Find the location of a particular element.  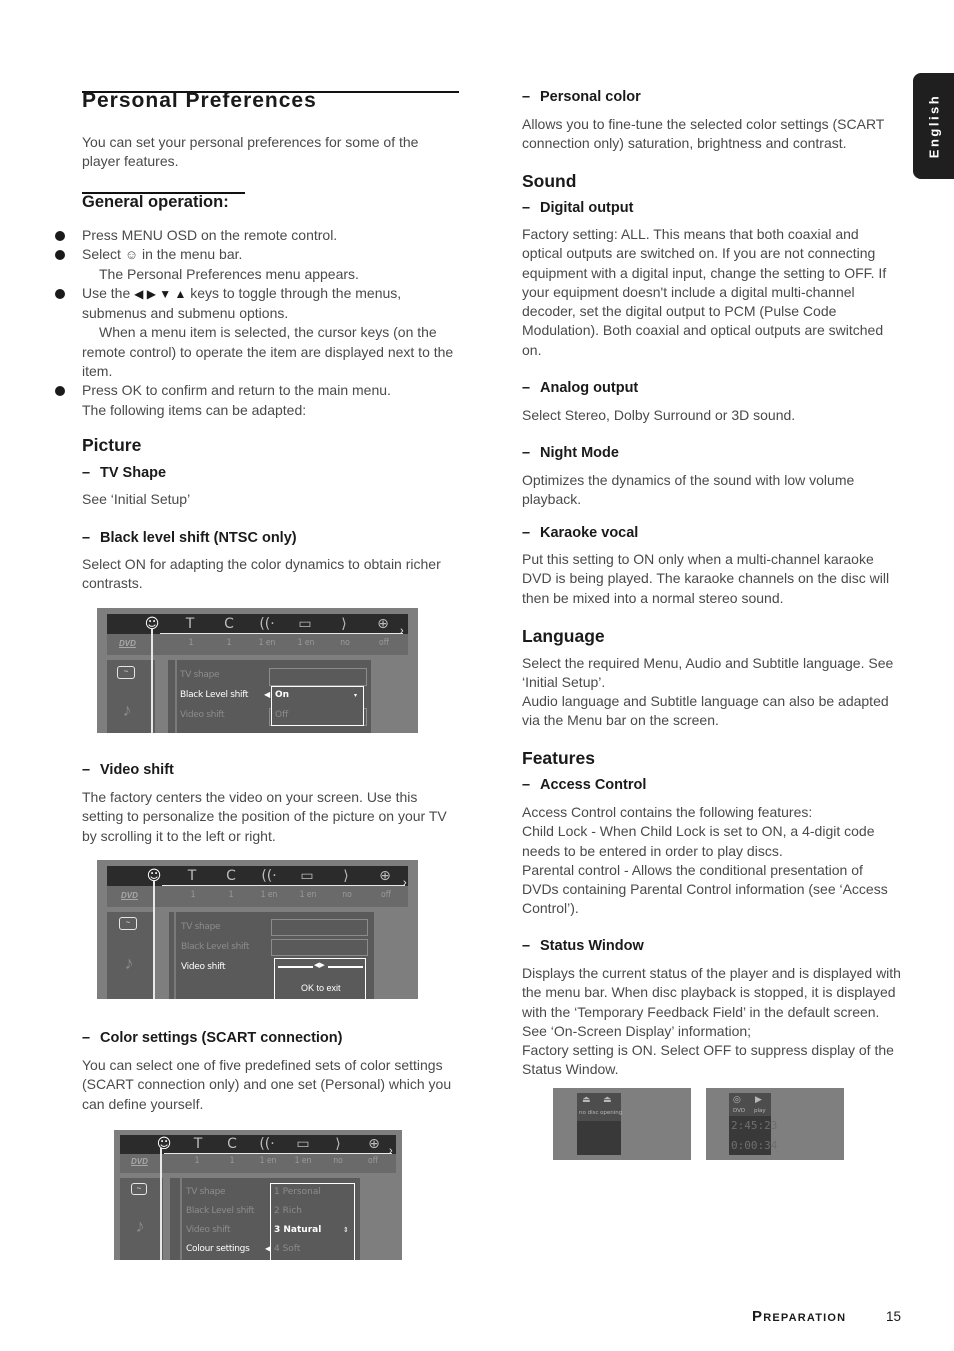

play-label: play is located at coordinates (760, 1111).